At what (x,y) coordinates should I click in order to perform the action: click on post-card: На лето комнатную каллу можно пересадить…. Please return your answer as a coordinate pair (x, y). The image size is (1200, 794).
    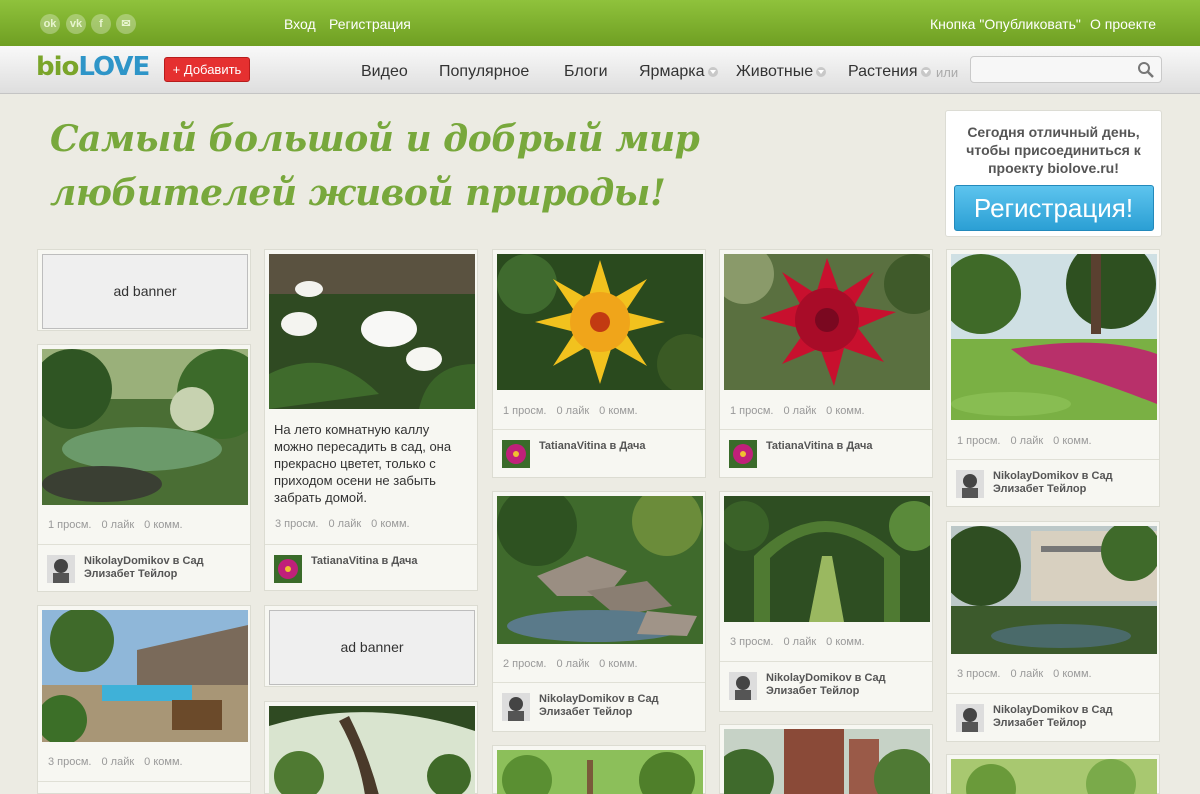
    Looking at the image, I should click on (371, 420).